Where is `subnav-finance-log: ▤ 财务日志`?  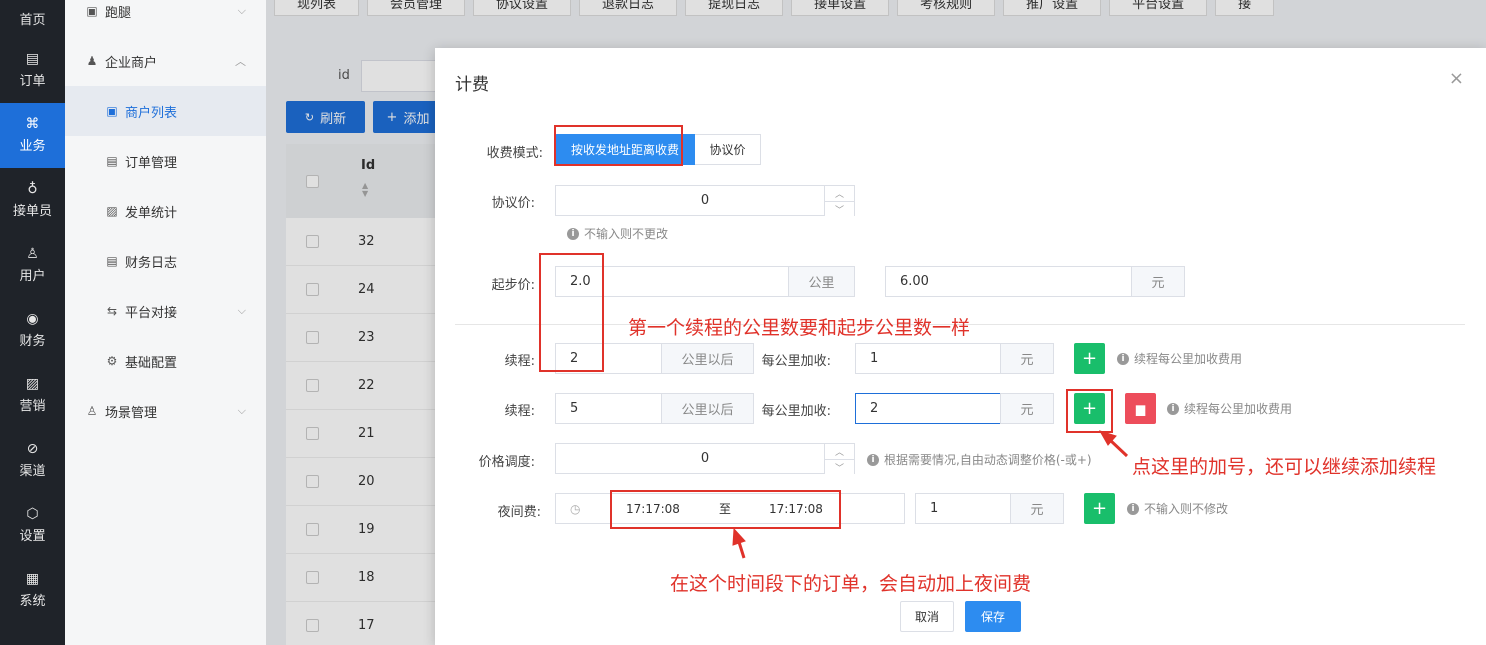
subnav-finance-log: ▤ 财务日志 is located at coordinates (165, 261).